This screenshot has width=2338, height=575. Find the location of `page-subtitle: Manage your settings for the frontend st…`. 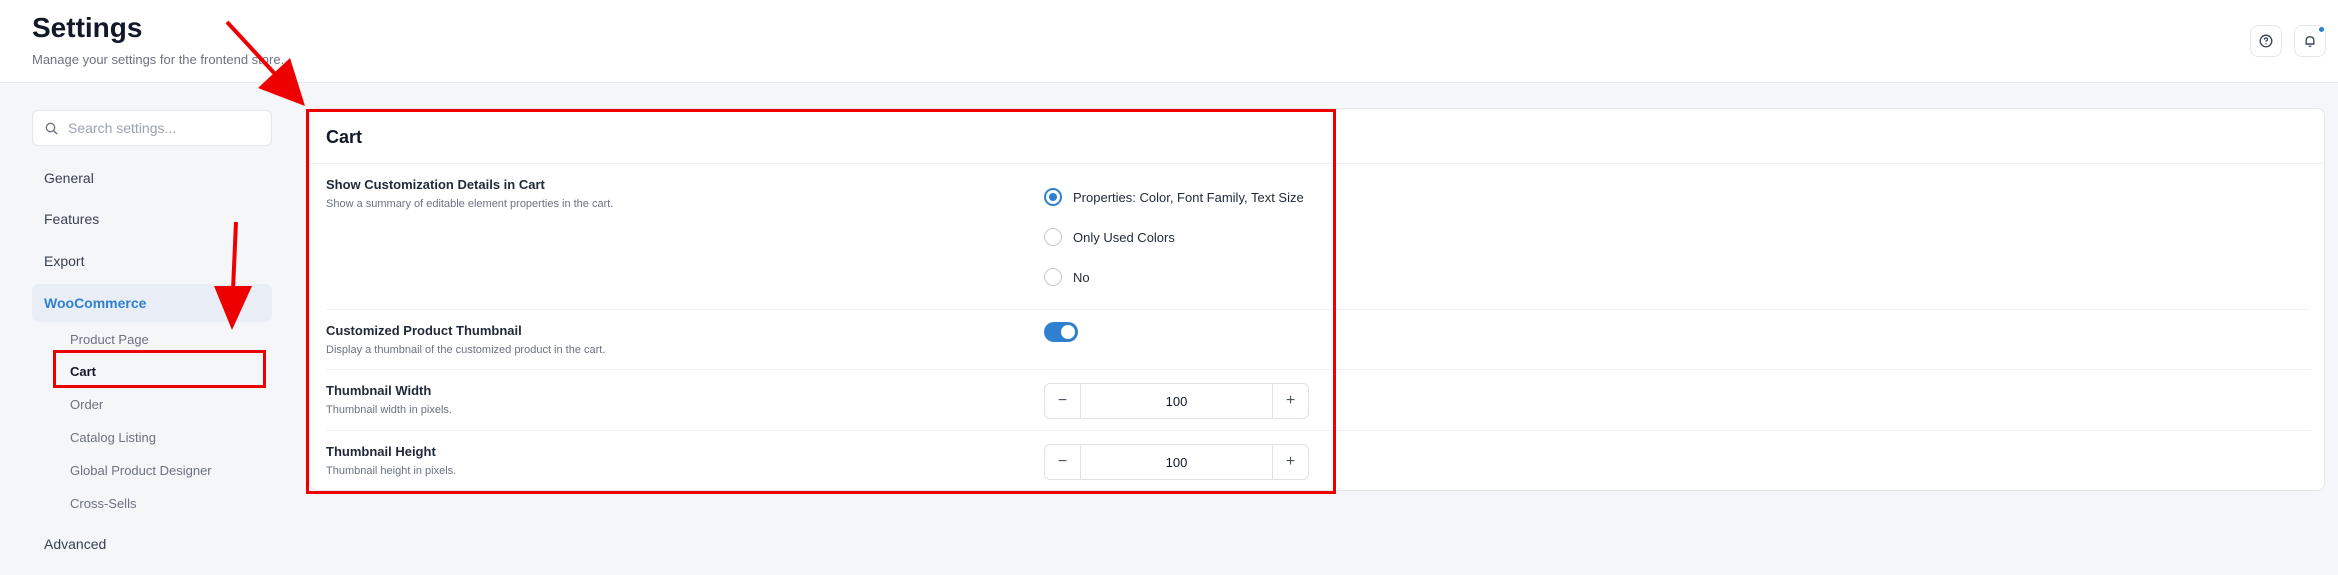

page-subtitle: Manage your settings for the frontend st… is located at coordinates (158, 59).